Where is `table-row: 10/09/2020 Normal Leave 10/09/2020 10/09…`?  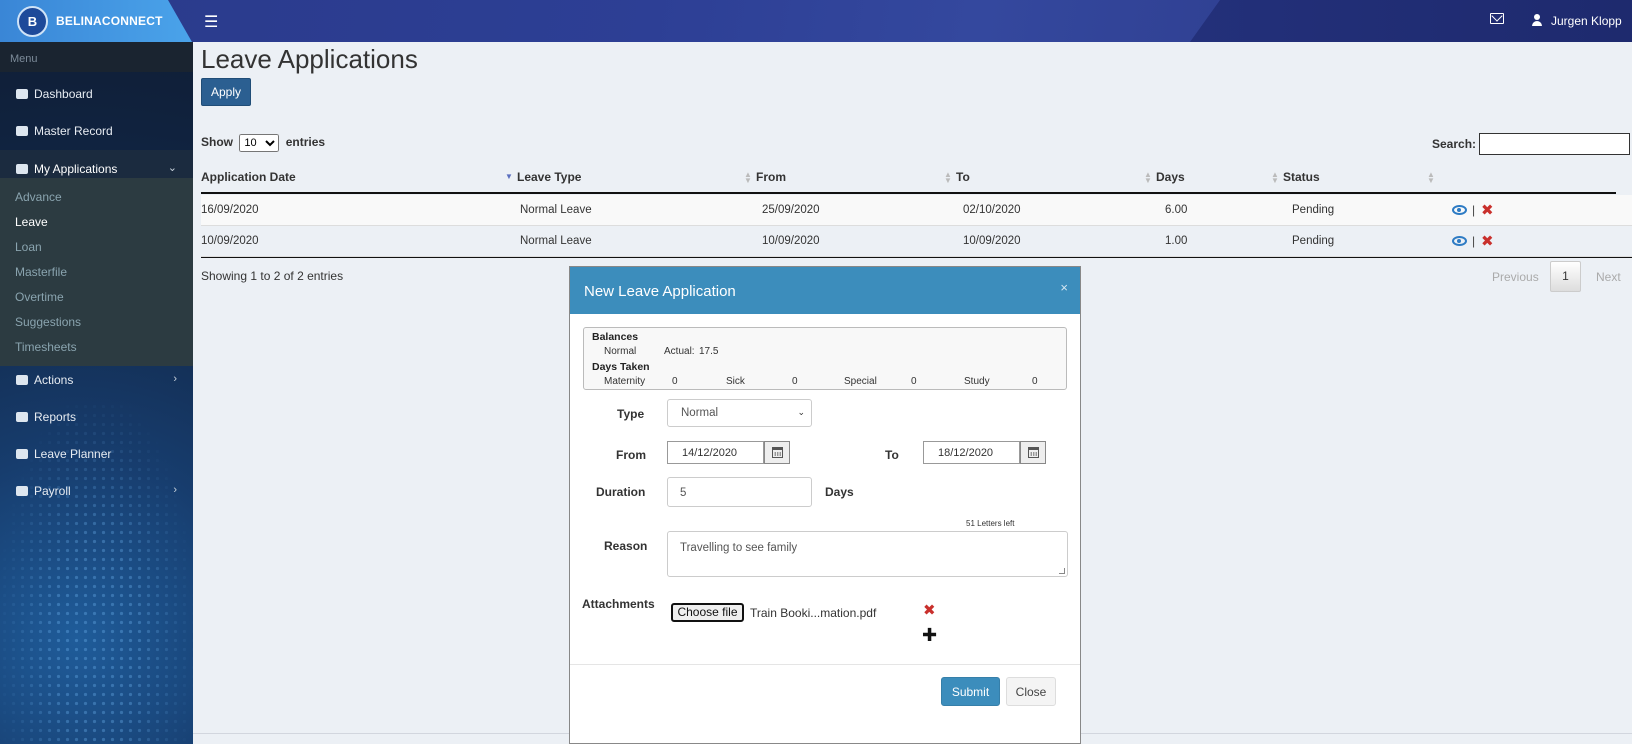
table-row: 10/09/2020 Normal Leave 10/09/2020 10/09… is located at coordinates (916, 241).